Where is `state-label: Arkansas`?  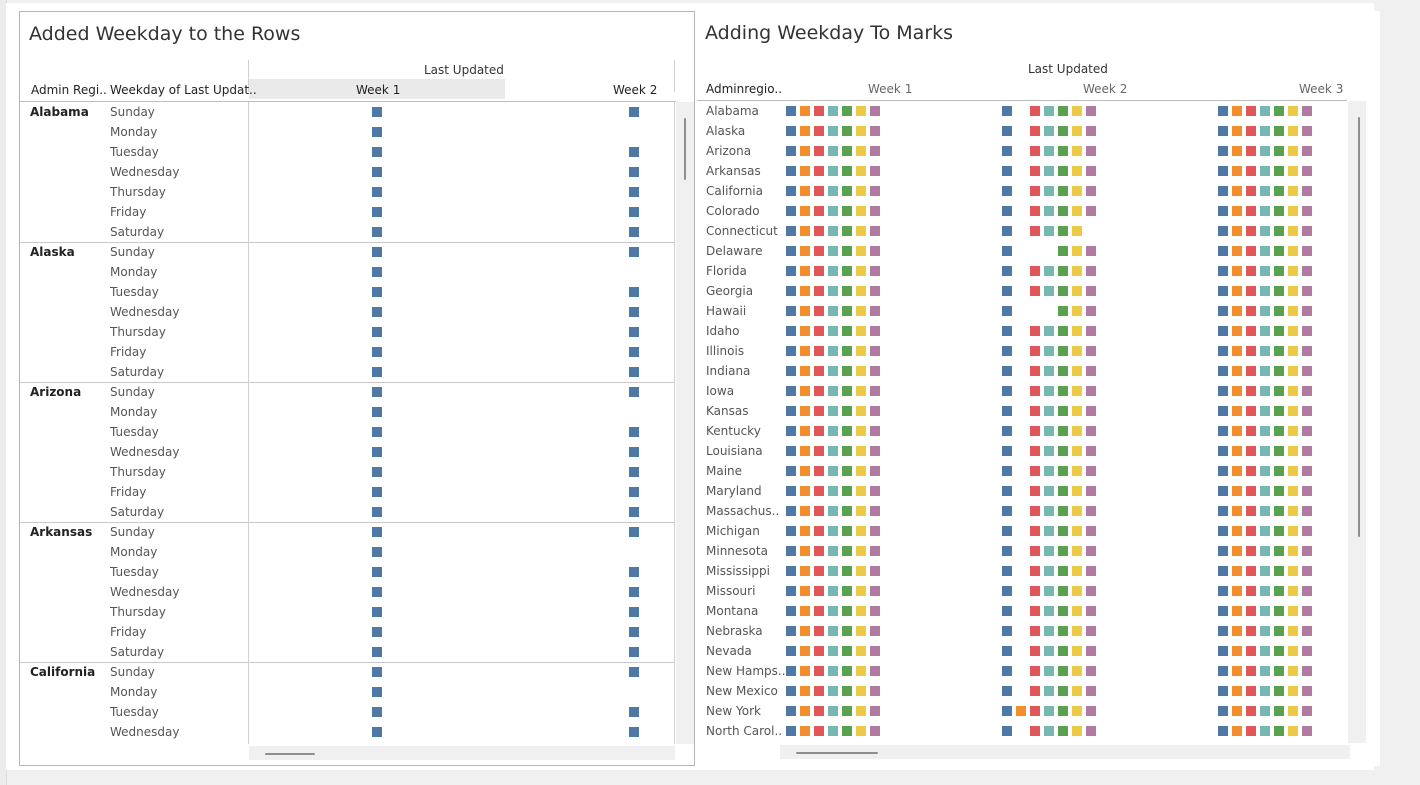
state-label: Arkansas is located at coordinates (61, 532).